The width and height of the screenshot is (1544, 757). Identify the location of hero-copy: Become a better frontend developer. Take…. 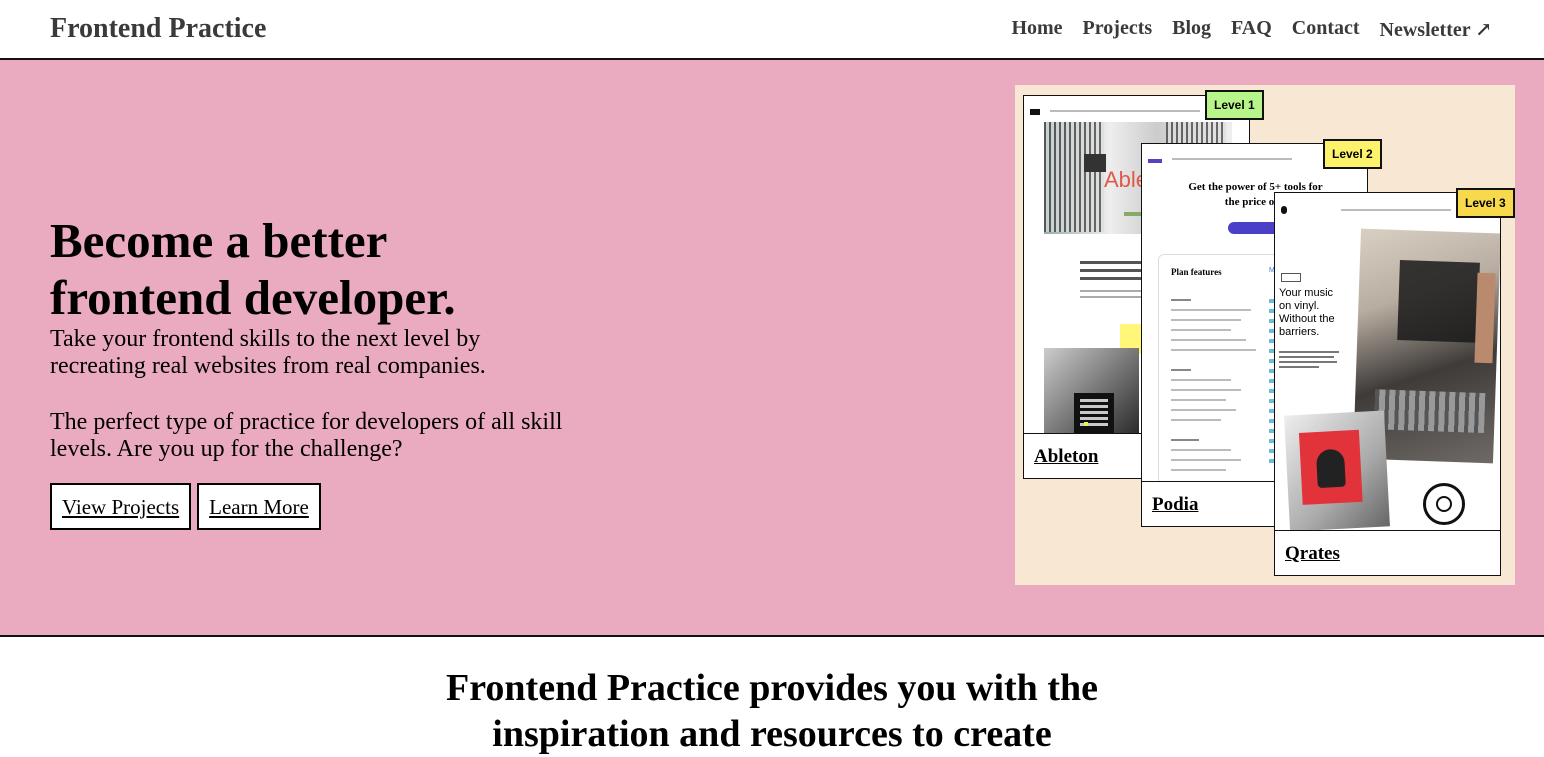
(310, 371).